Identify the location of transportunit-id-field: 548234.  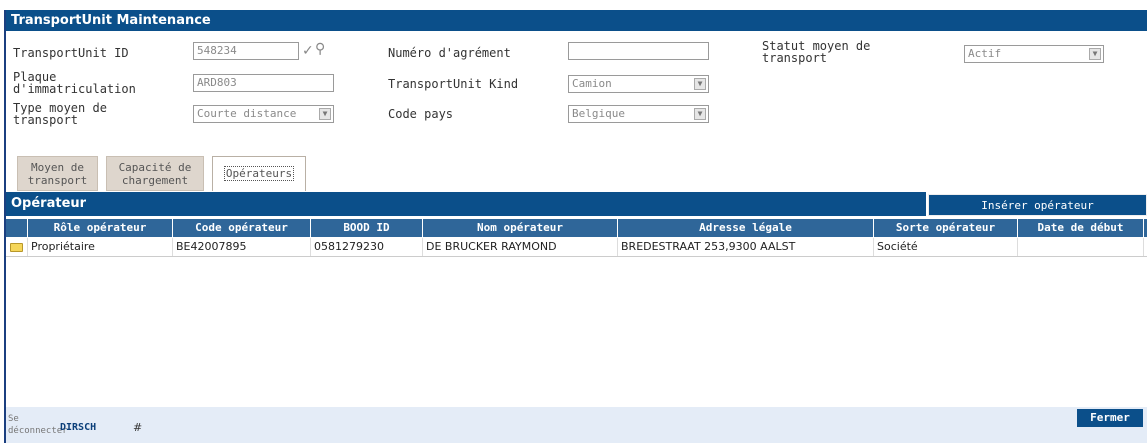
(246, 51).